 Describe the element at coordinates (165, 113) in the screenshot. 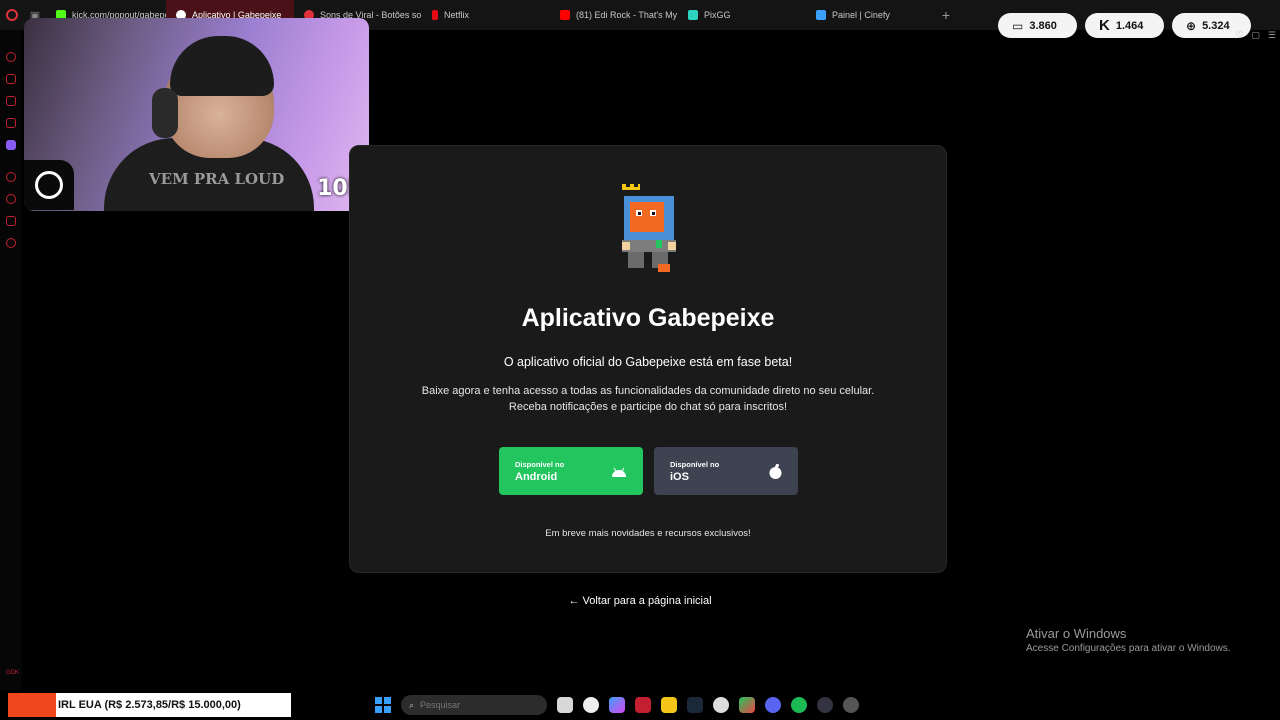

I see `webcam-headphones` at that location.